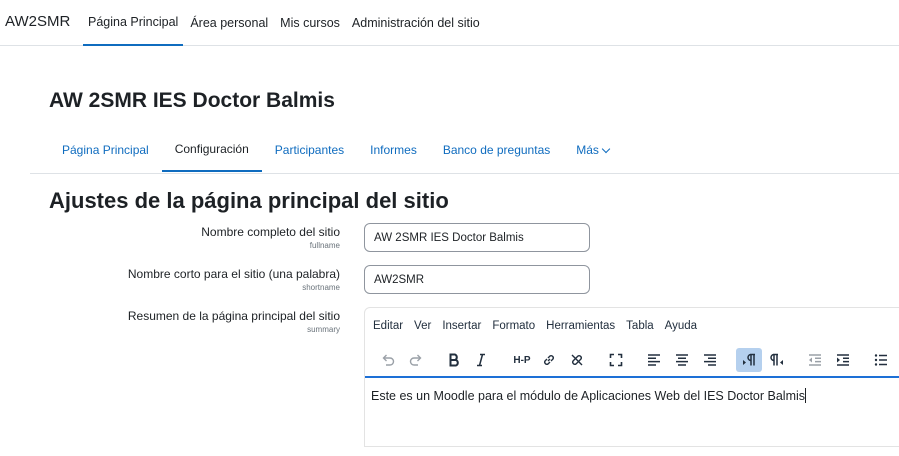  I want to click on h5p-icon: H-P, so click(522, 360).